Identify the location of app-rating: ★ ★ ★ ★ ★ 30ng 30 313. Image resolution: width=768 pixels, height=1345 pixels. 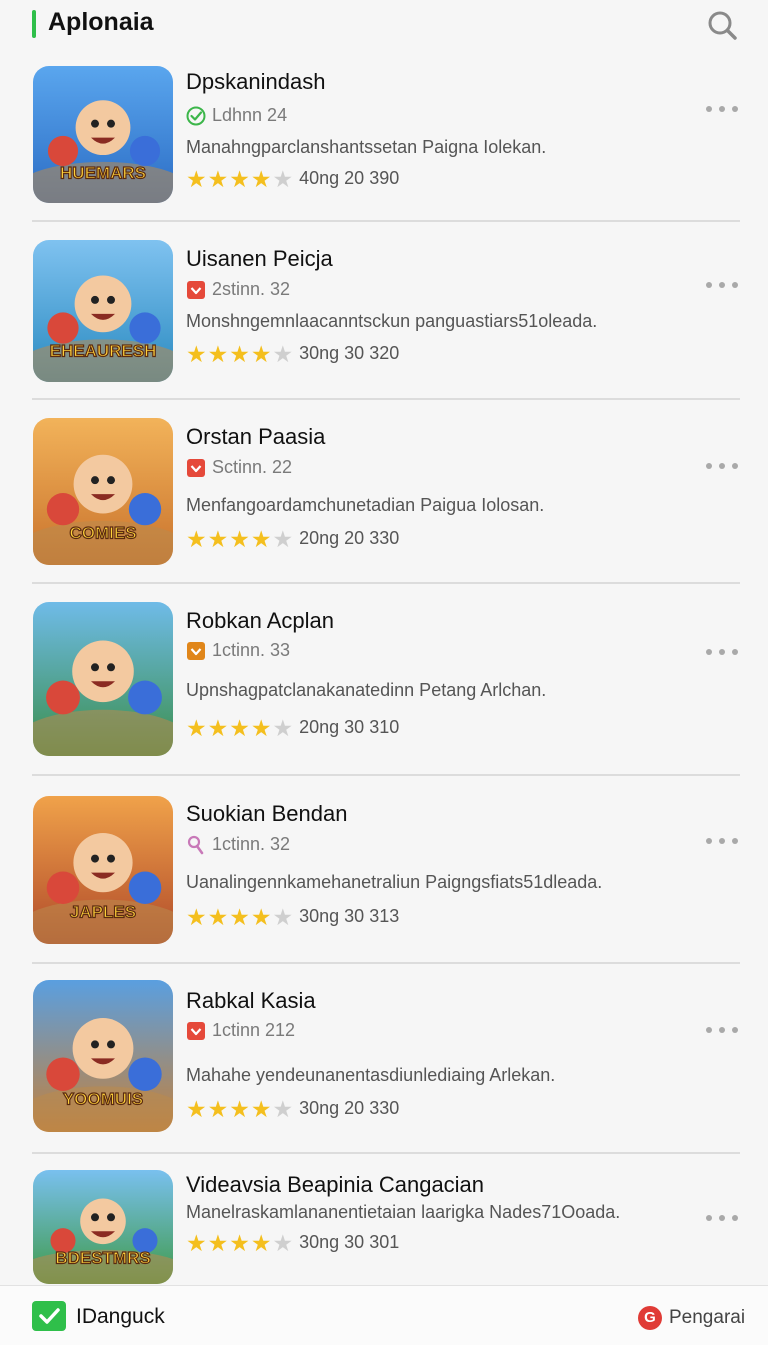
(293, 916).